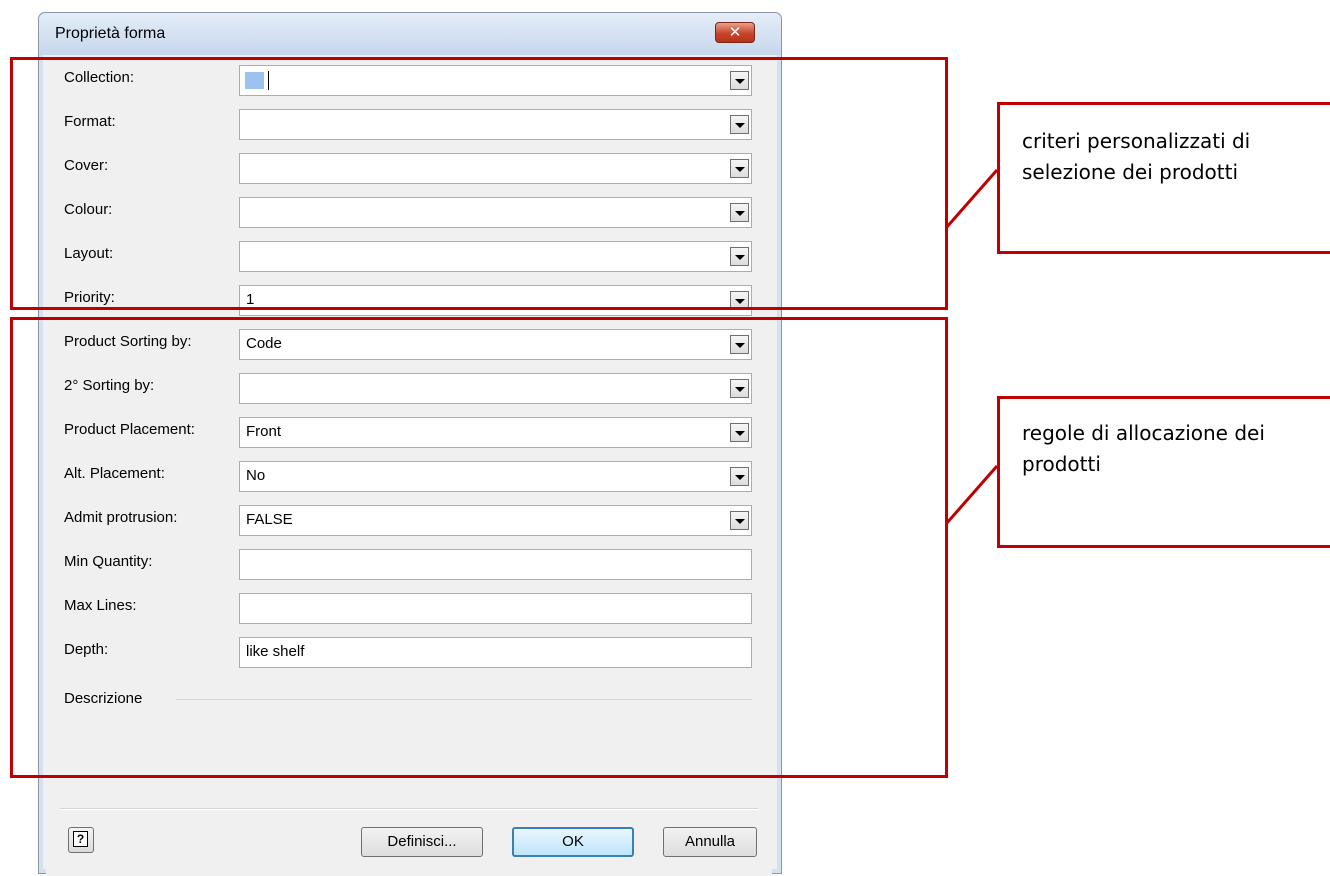 The image size is (1330, 876). Describe the element at coordinates (110, 33) in the screenshot. I see `dialog-title: Proprietà forma` at that location.